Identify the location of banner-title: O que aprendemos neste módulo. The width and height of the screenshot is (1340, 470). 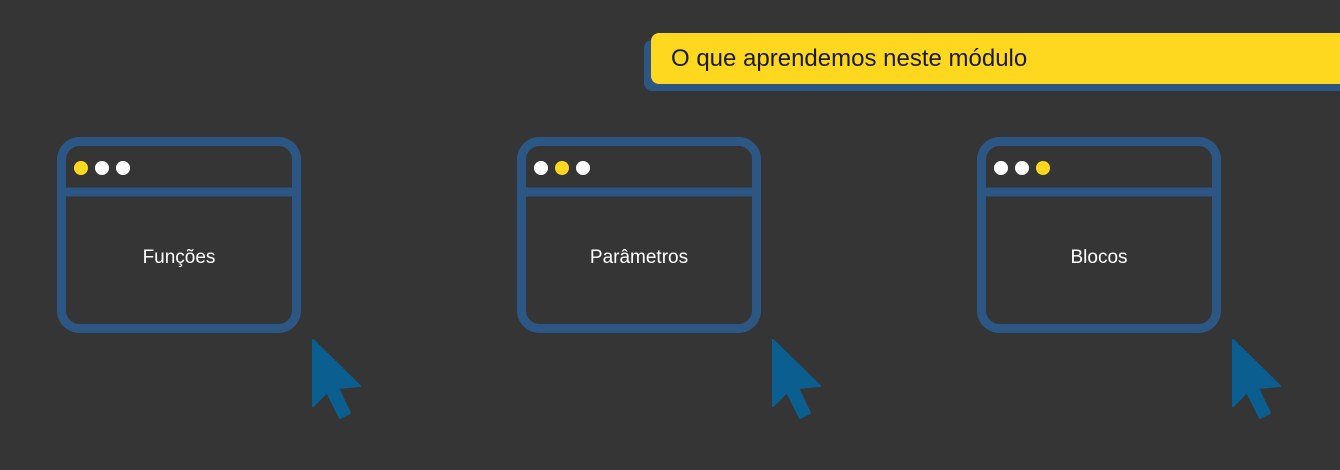
(849, 58).